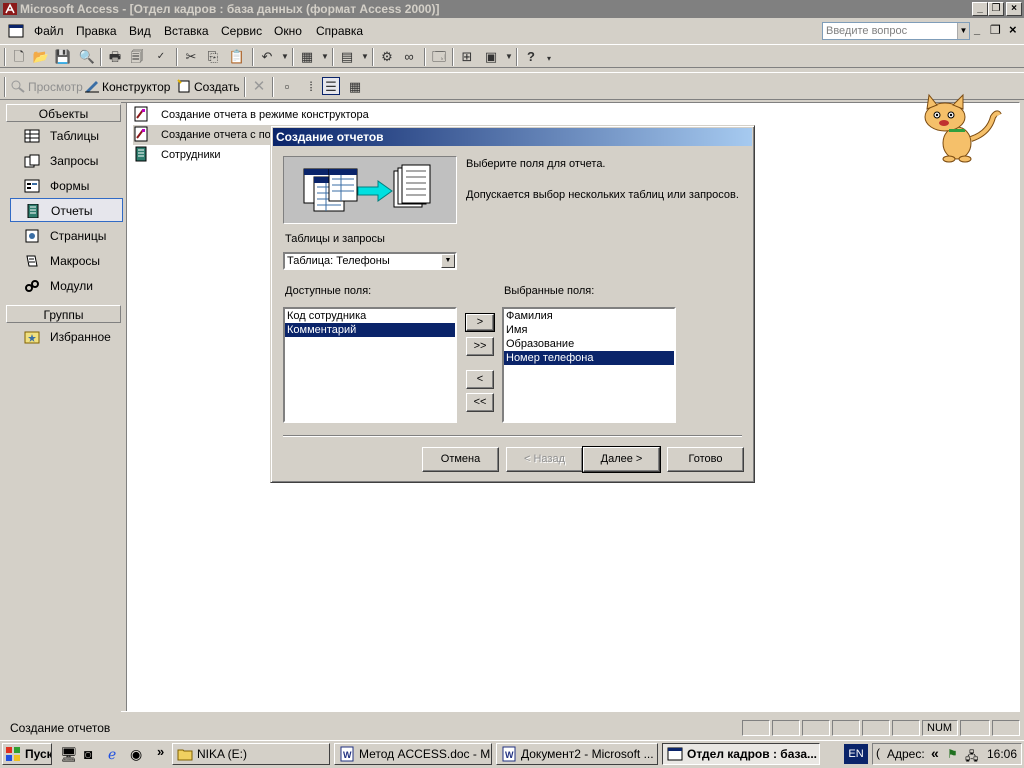 The image size is (1024, 768). What do you see at coordinates (544, 459) in the screenshot?
I see `back-button: < Назад` at bounding box center [544, 459].